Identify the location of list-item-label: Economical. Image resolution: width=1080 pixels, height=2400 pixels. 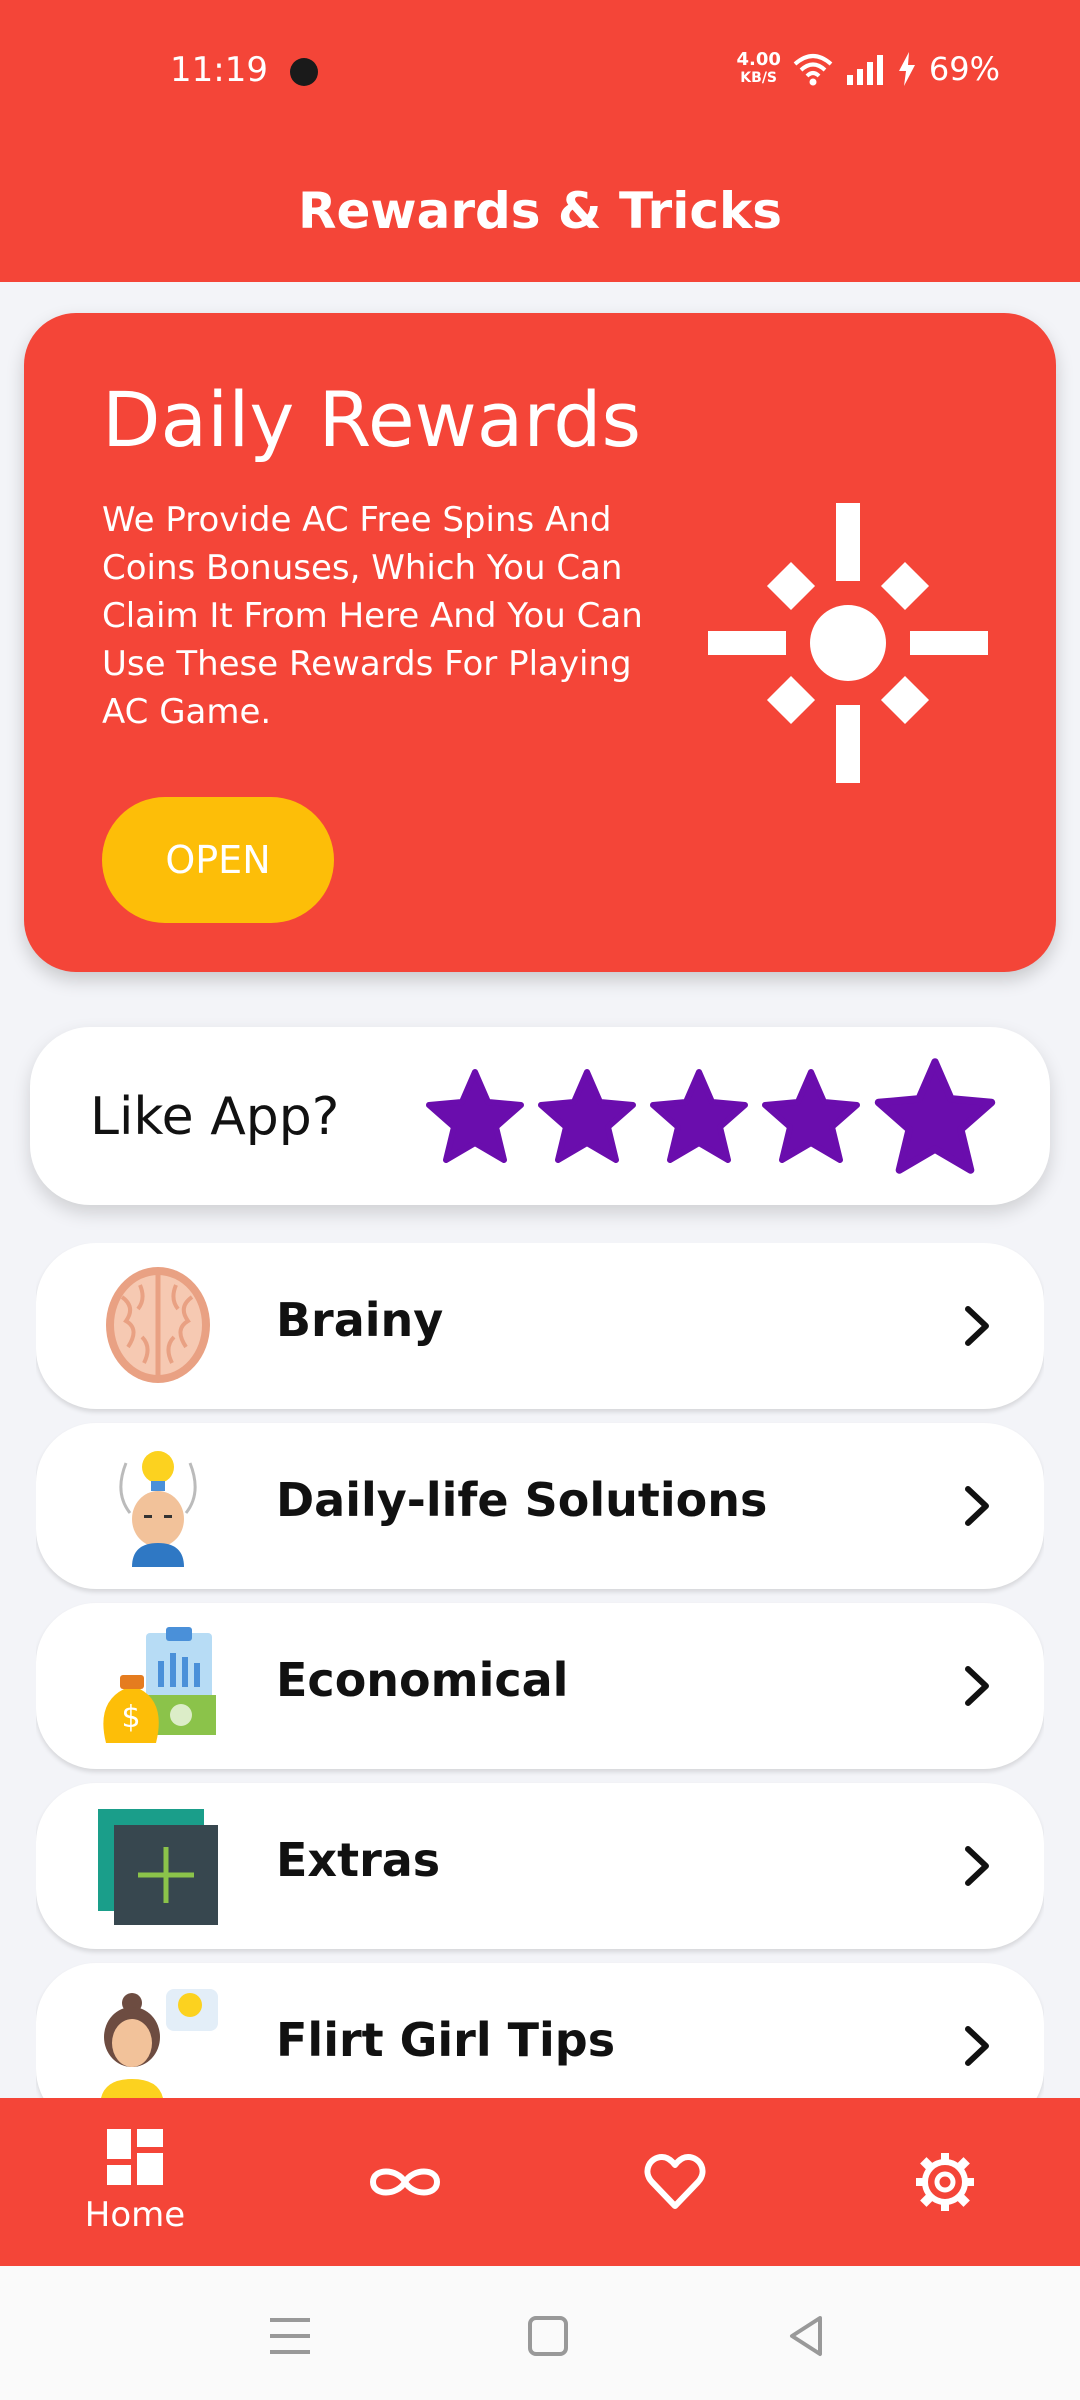
(422, 1680).